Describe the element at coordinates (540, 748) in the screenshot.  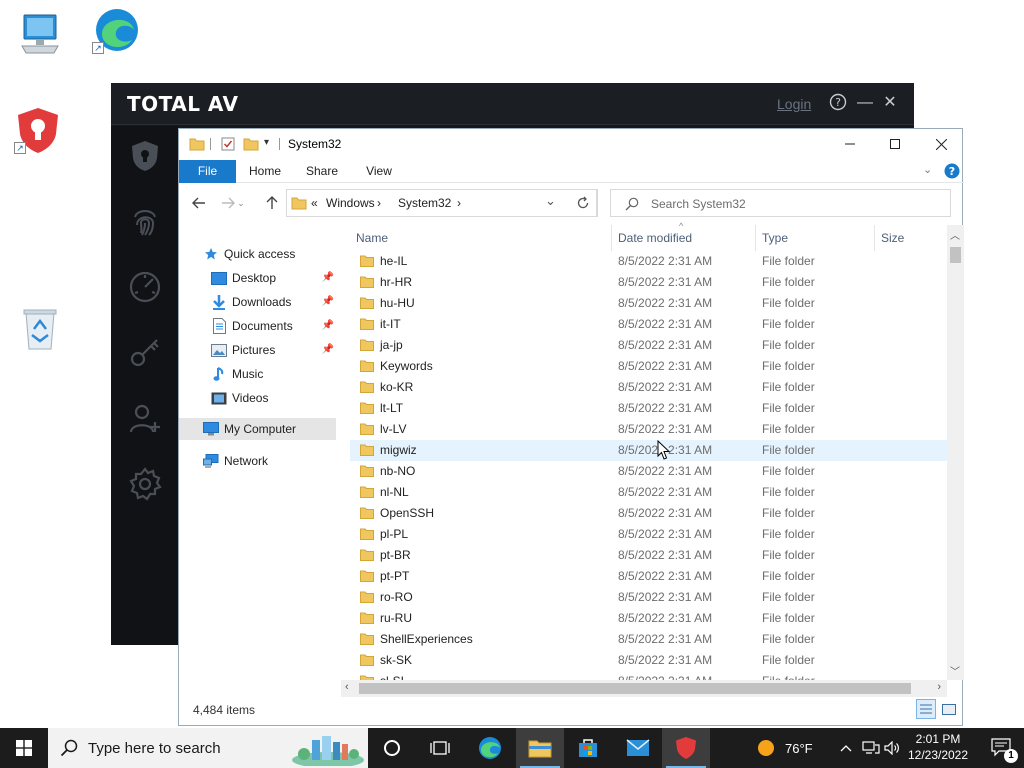
I see `taskbar-file-explorer` at that location.